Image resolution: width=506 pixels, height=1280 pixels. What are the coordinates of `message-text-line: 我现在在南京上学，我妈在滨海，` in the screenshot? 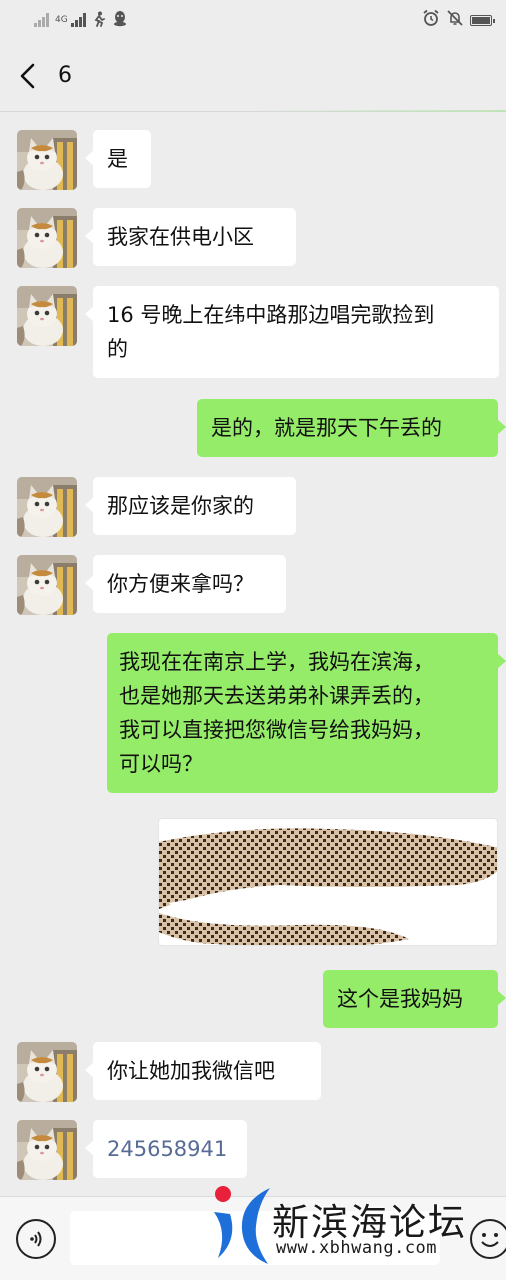 It's located at (276, 662).